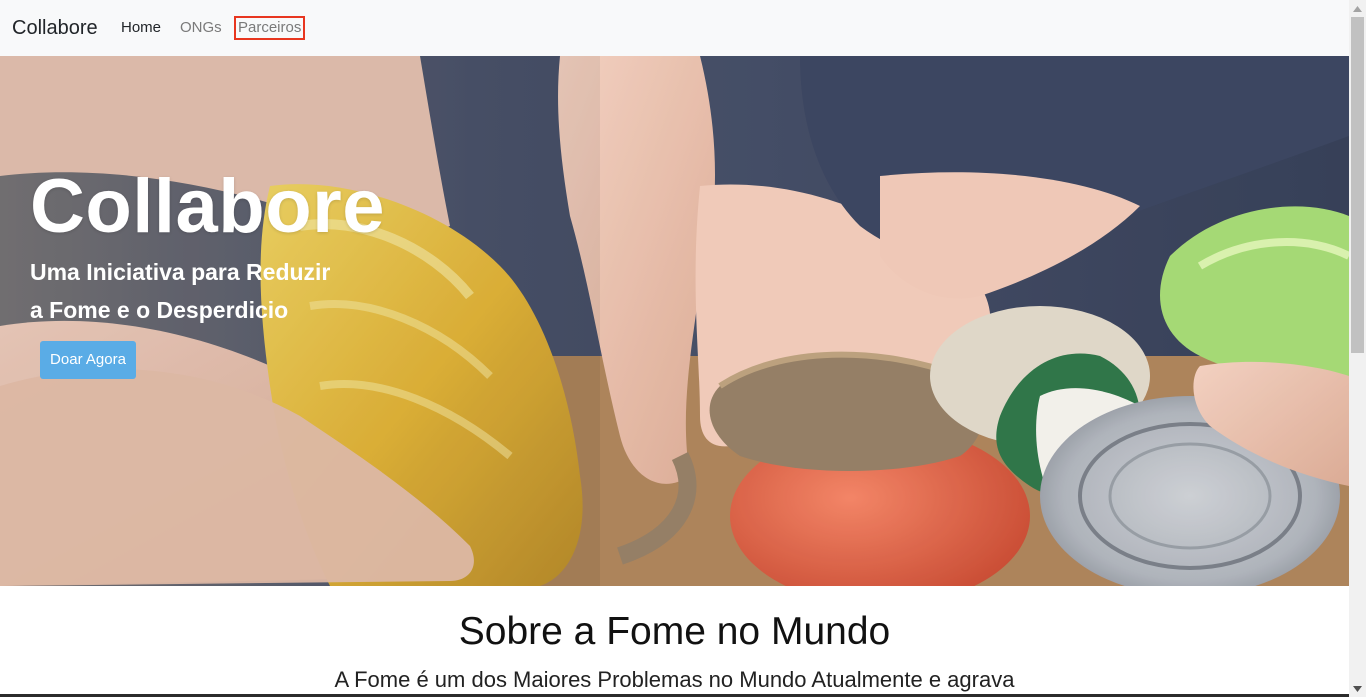 This screenshot has width=1366, height=697. I want to click on hero-subtitle-line2: a Fome e o Desperdicio, so click(159, 310).